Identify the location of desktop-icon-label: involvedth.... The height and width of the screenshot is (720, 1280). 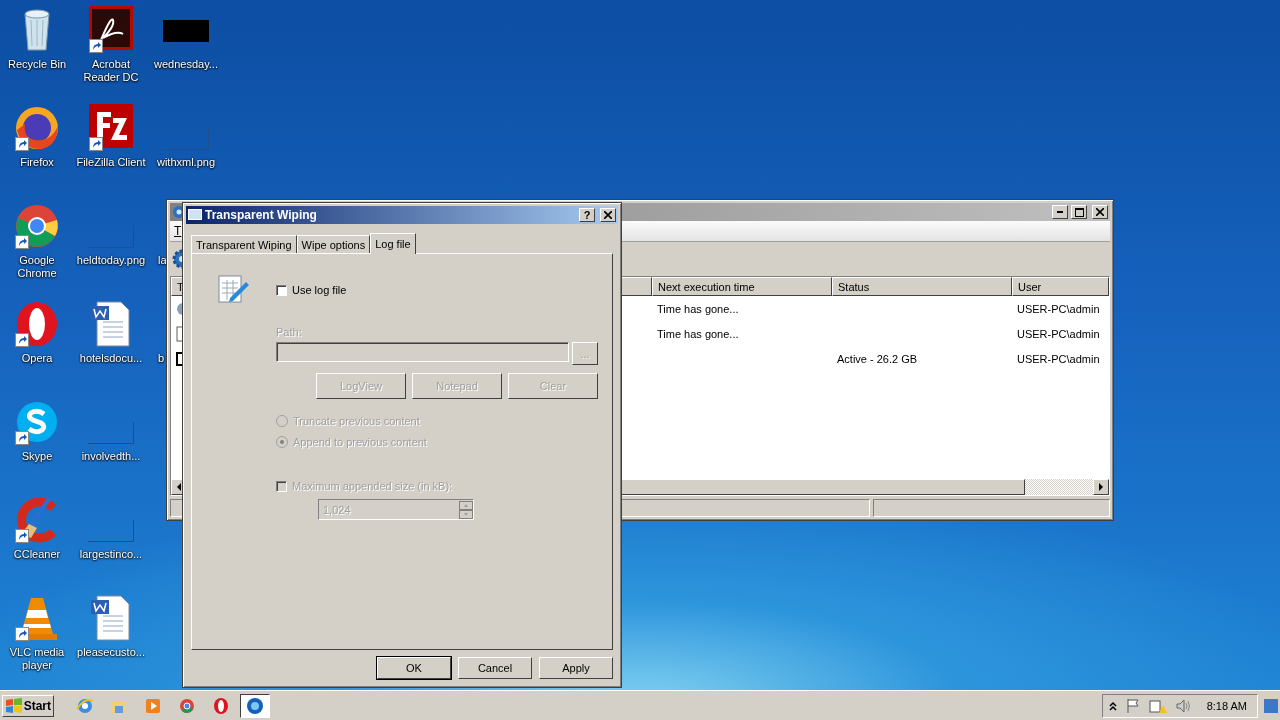
(111, 456).